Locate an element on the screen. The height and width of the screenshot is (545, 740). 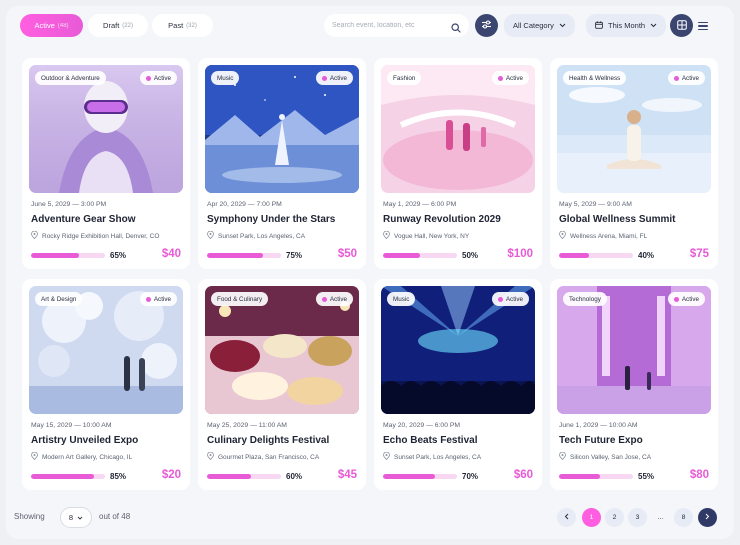
event-price: $80 is located at coordinates (699, 475).